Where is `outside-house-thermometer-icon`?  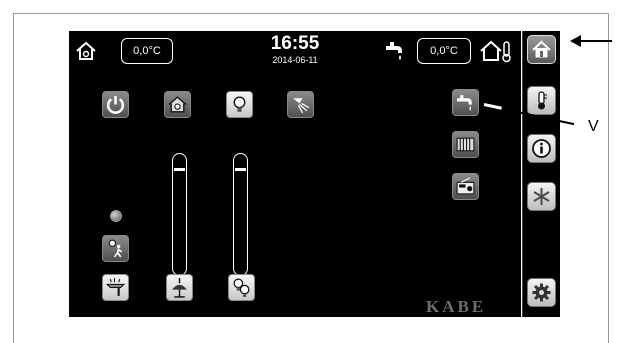 outside-house-thermometer-icon is located at coordinates (496, 51).